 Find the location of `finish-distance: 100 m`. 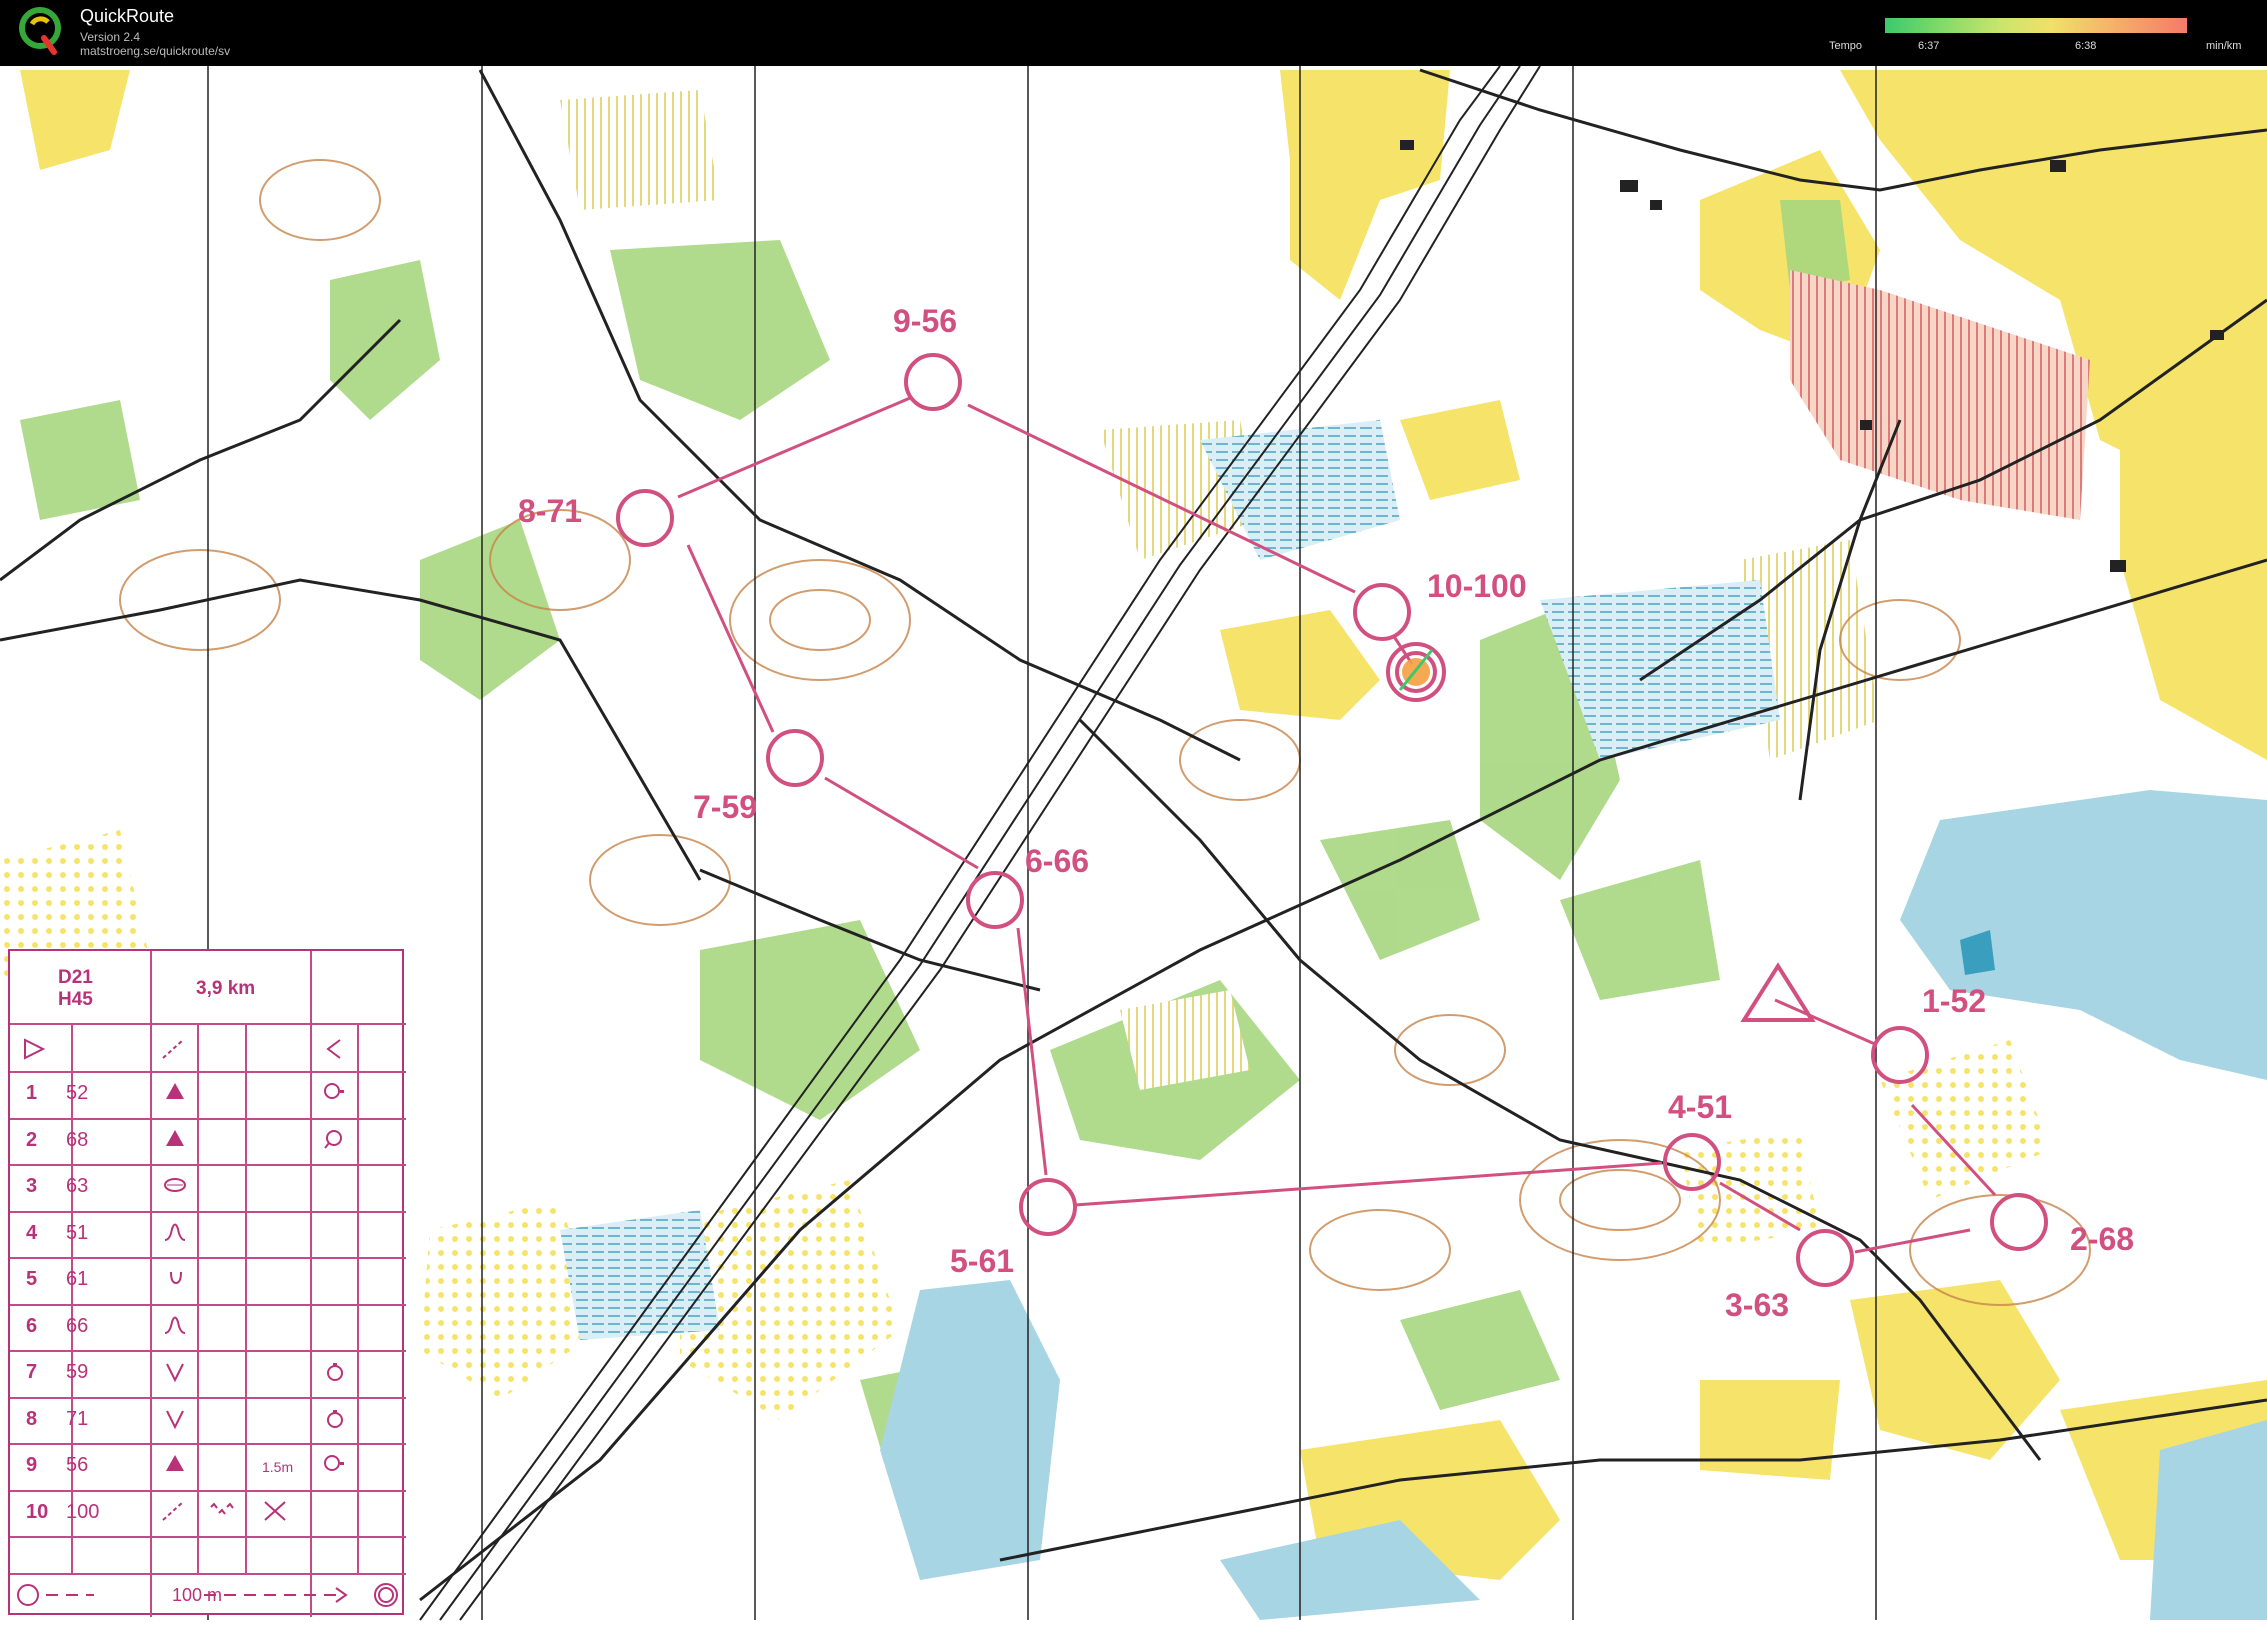

finish-distance: 100 m is located at coordinates (197, 1595).